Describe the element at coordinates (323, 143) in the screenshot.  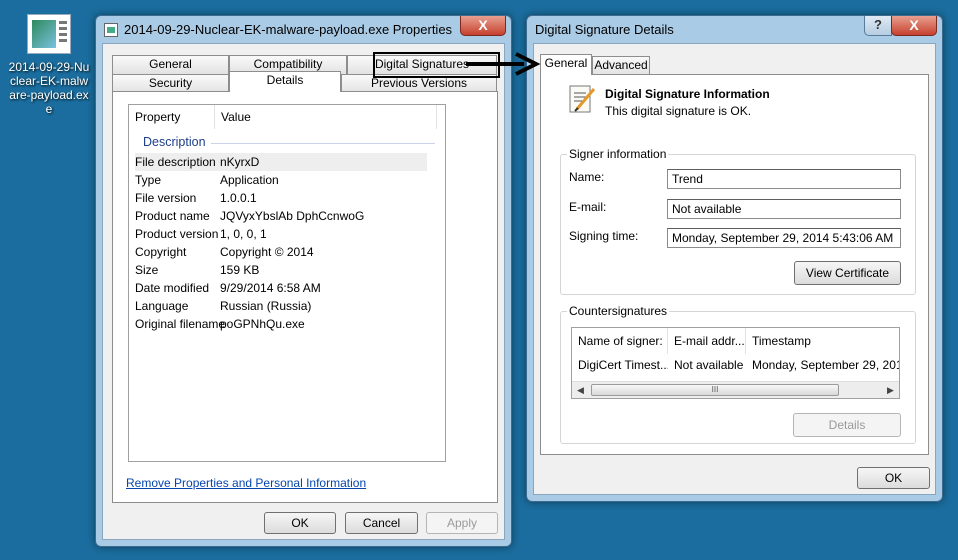
I see `group-divider` at that location.